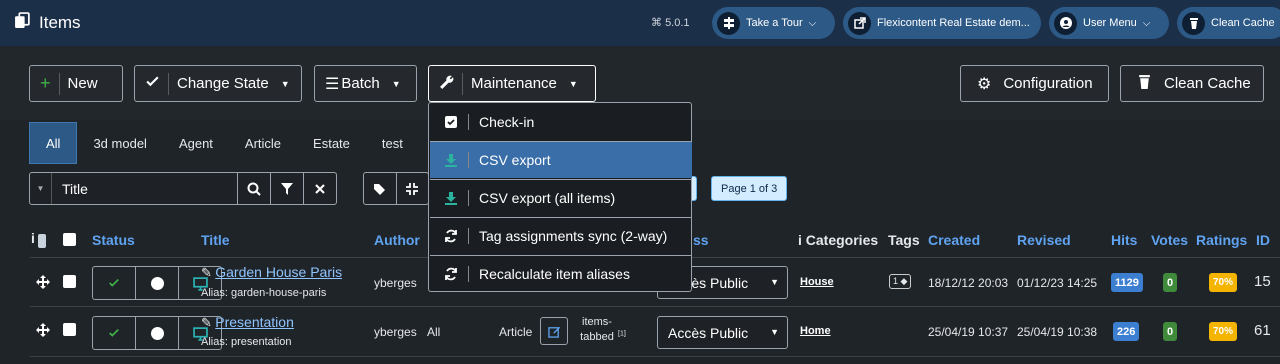  I want to click on search-icon, so click(254, 189).